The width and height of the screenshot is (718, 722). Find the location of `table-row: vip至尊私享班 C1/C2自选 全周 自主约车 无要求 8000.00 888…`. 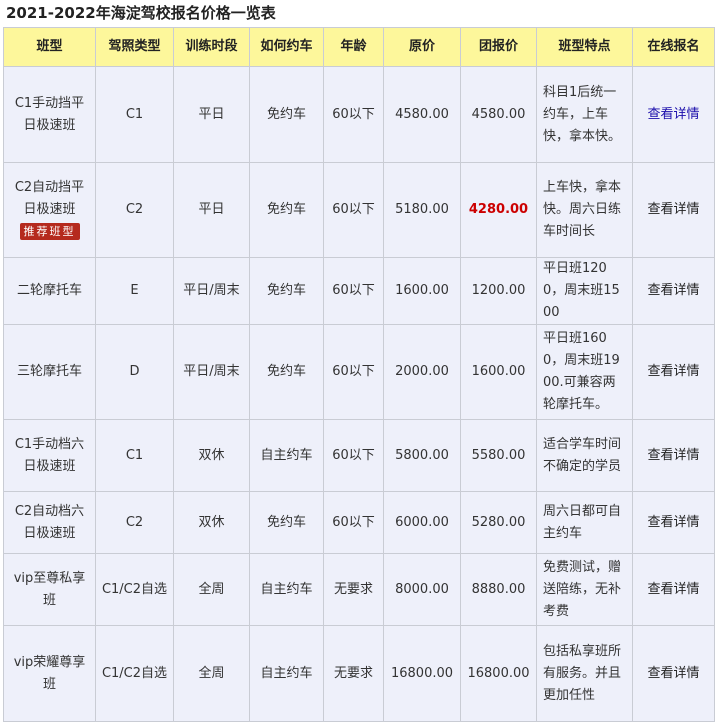

table-row: vip至尊私享班 C1/C2自选 全周 自主约车 无要求 8000.00 888… is located at coordinates (359, 589).